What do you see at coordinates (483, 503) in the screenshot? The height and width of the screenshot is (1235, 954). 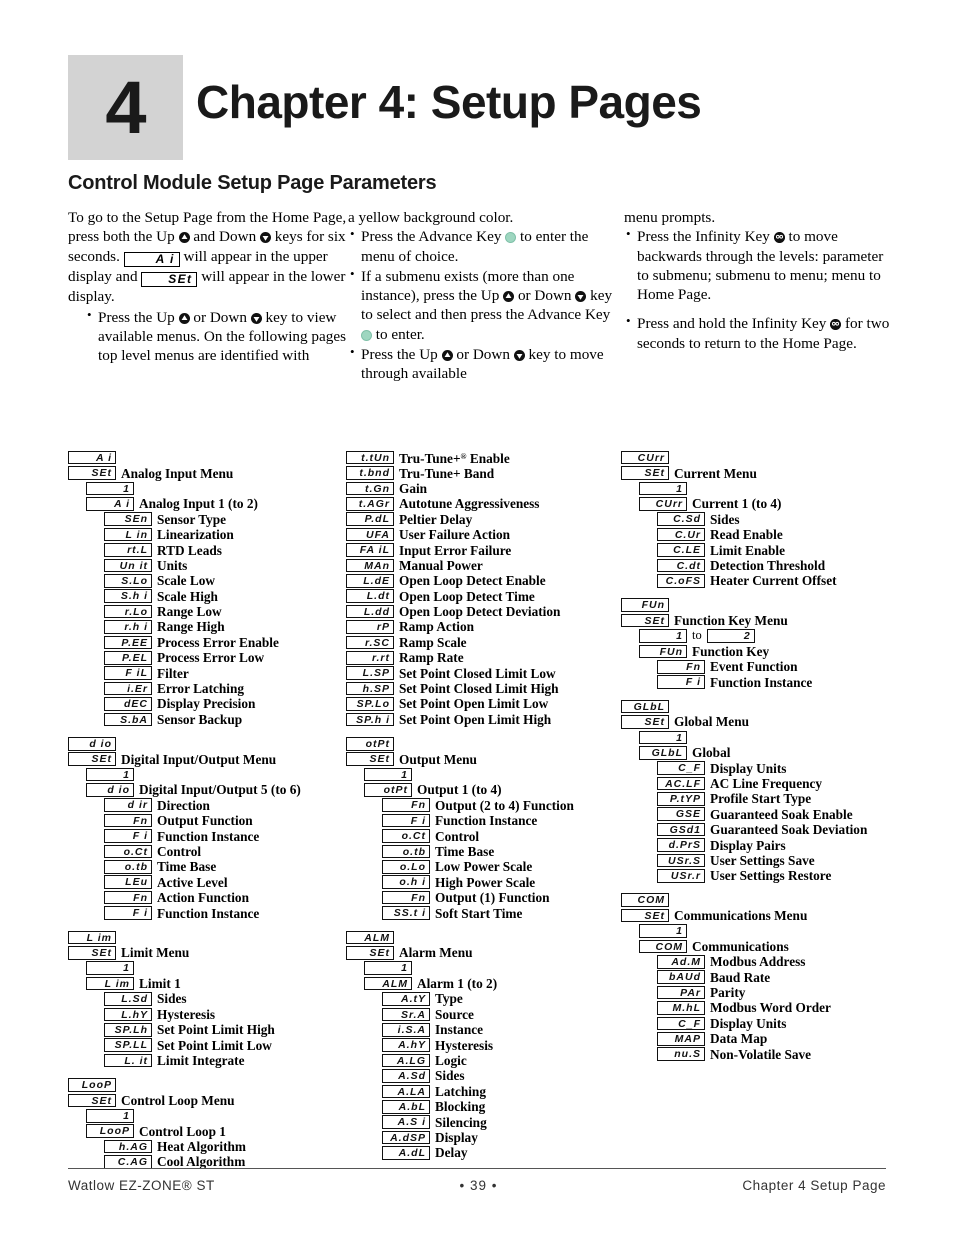 I see `menu-row: t.AGr Autotune Aggressiveness` at bounding box center [483, 503].